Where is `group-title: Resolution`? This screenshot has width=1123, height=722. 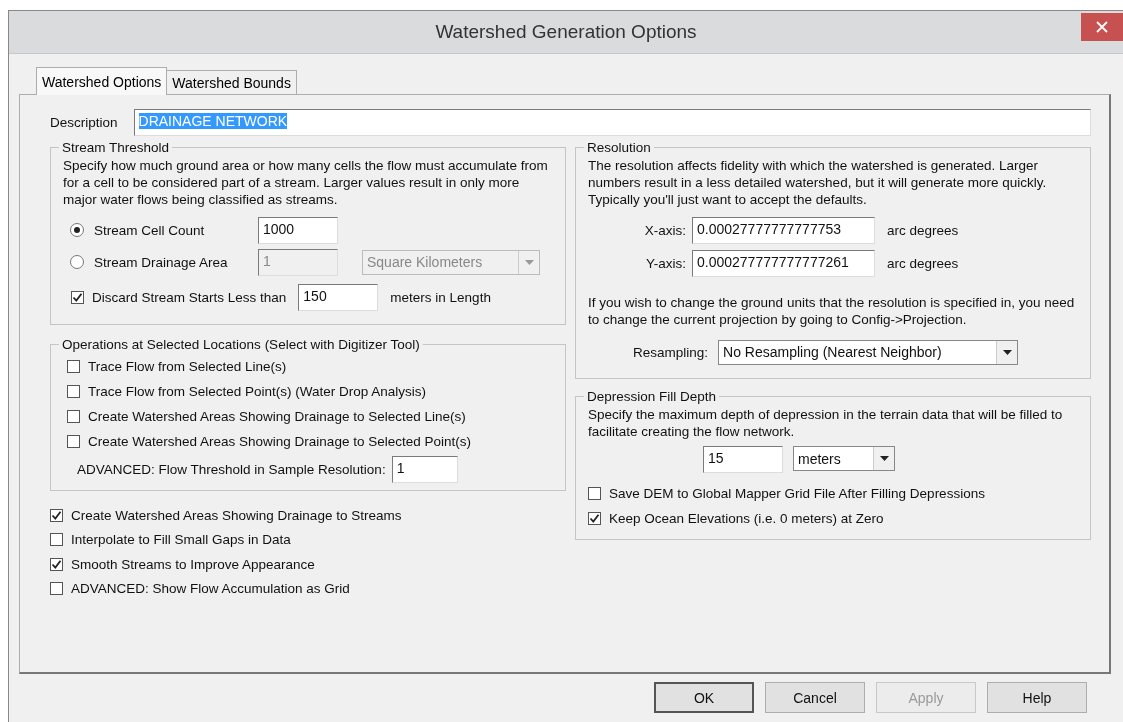
group-title: Resolution is located at coordinates (619, 147).